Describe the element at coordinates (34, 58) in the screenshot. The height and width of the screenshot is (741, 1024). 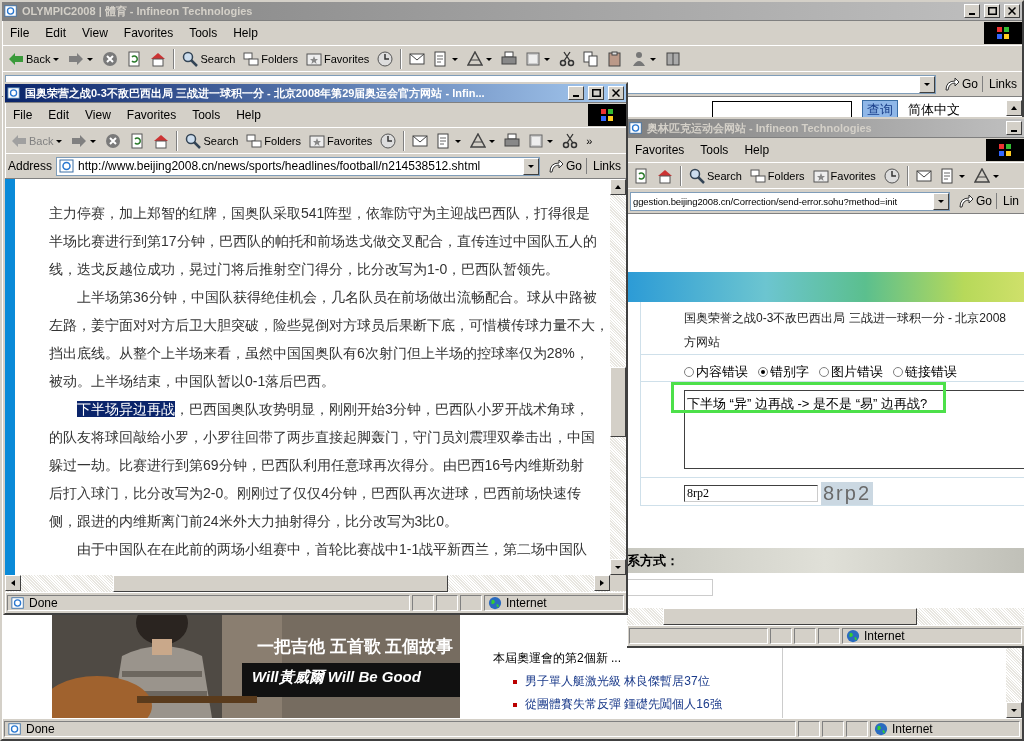
I see `back-button: Back` at that location.